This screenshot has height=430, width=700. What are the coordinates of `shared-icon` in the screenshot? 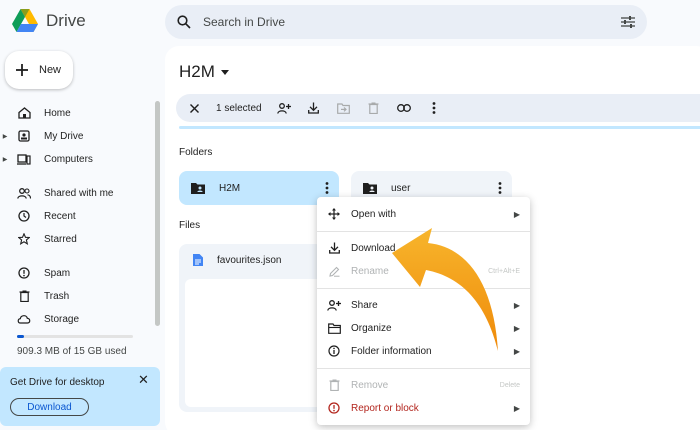 It's located at (24, 193).